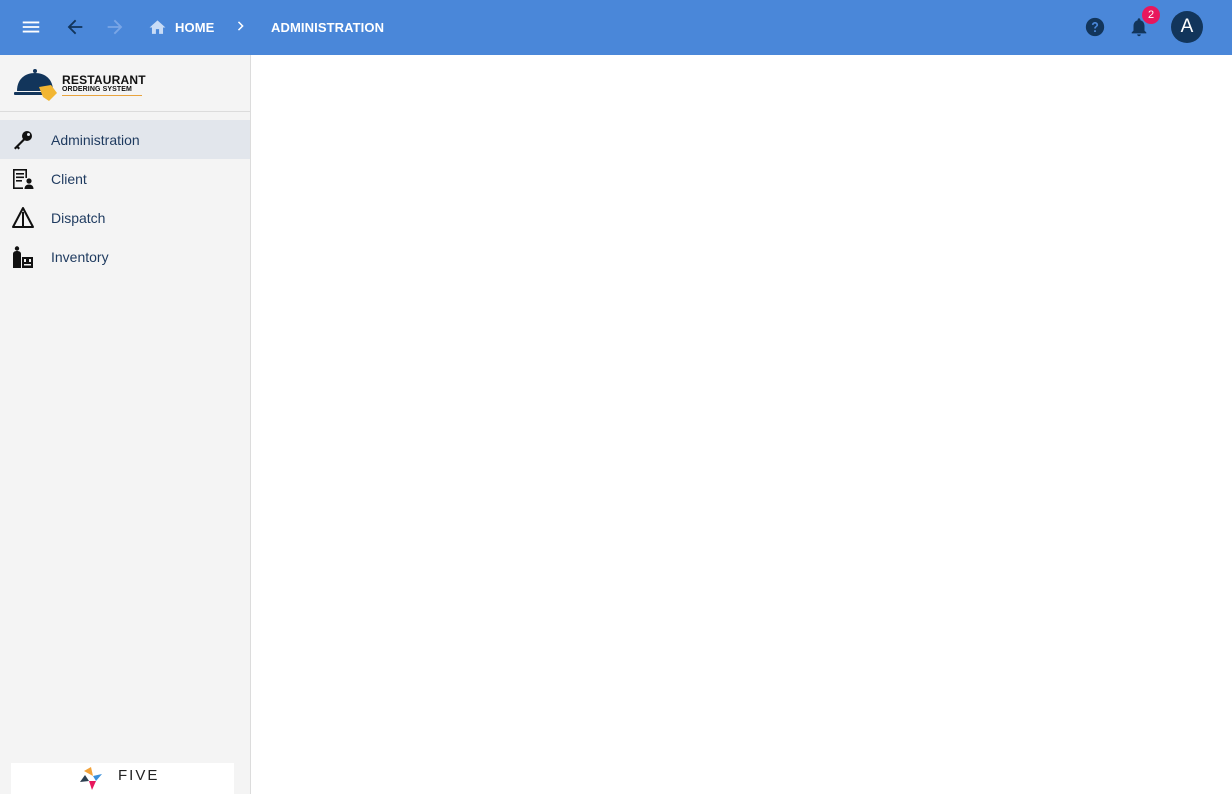  I want to click on menu-button, so click(31, 27).